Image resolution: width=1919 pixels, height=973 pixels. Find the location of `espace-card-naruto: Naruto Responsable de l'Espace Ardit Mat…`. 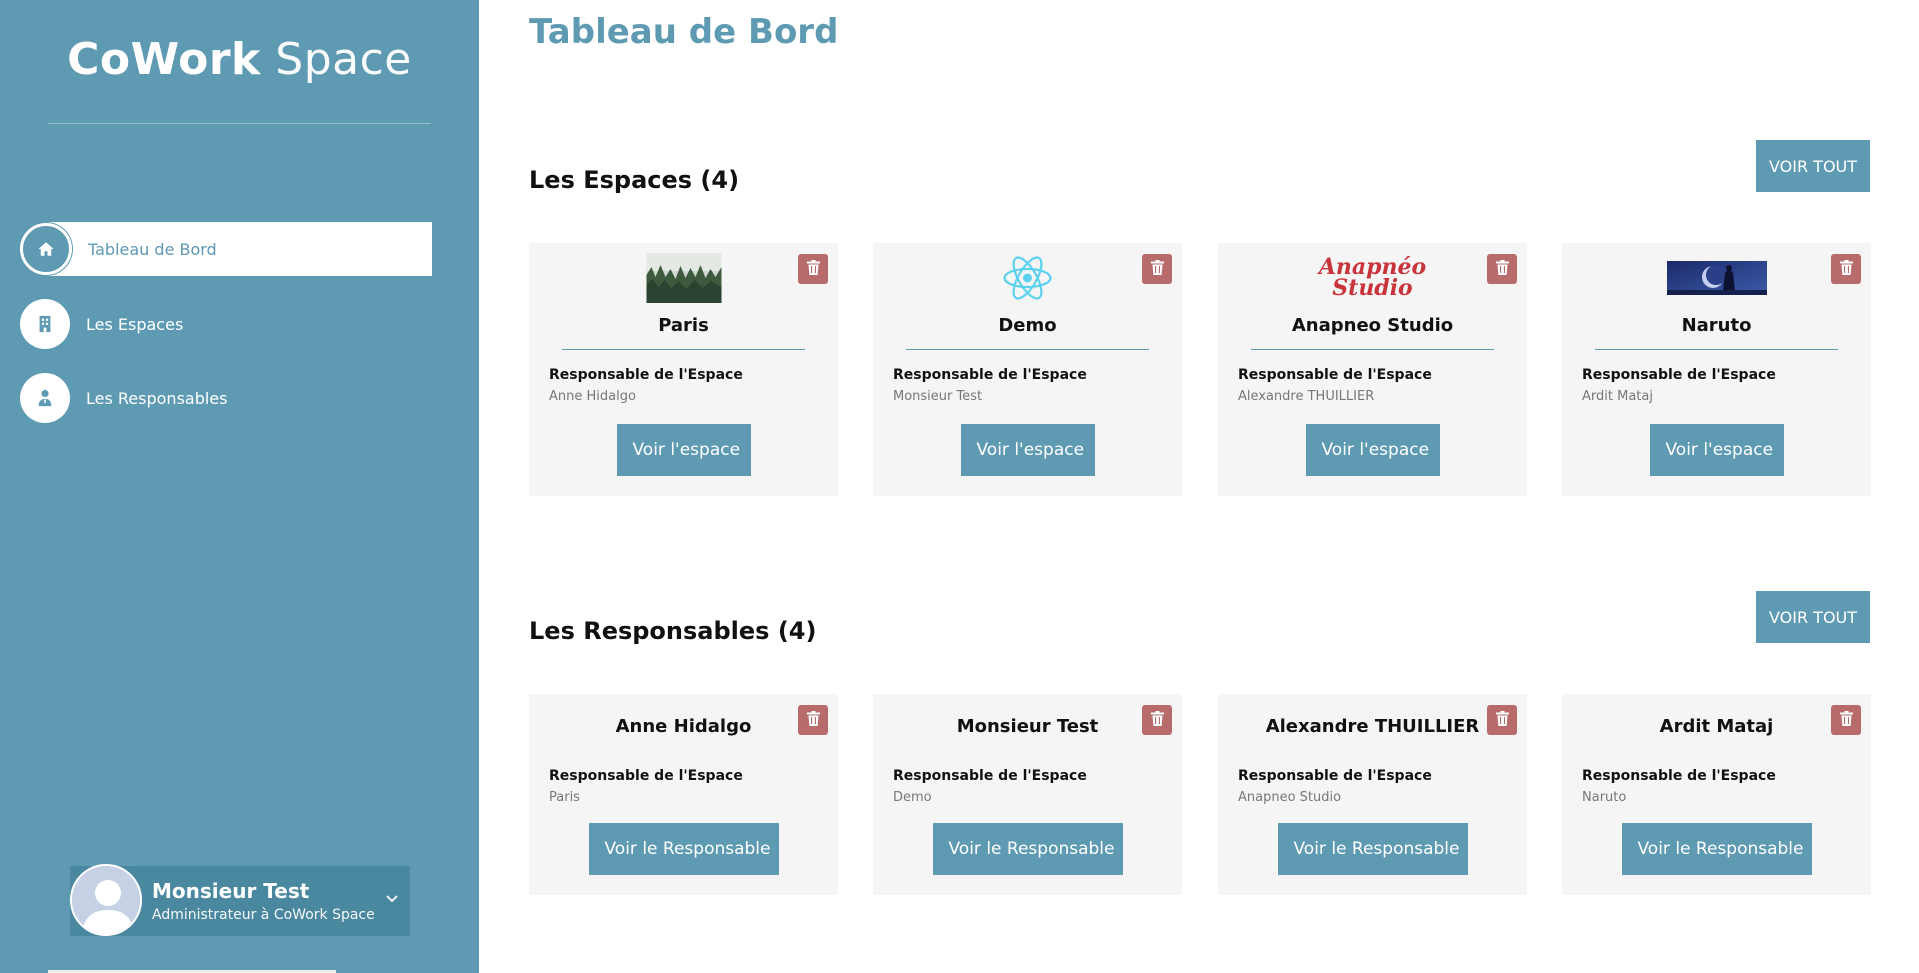

espace-card-naruto: Naruto Responsable de l'Espace Ardit Mat… is located at coordinates (1716, 369).